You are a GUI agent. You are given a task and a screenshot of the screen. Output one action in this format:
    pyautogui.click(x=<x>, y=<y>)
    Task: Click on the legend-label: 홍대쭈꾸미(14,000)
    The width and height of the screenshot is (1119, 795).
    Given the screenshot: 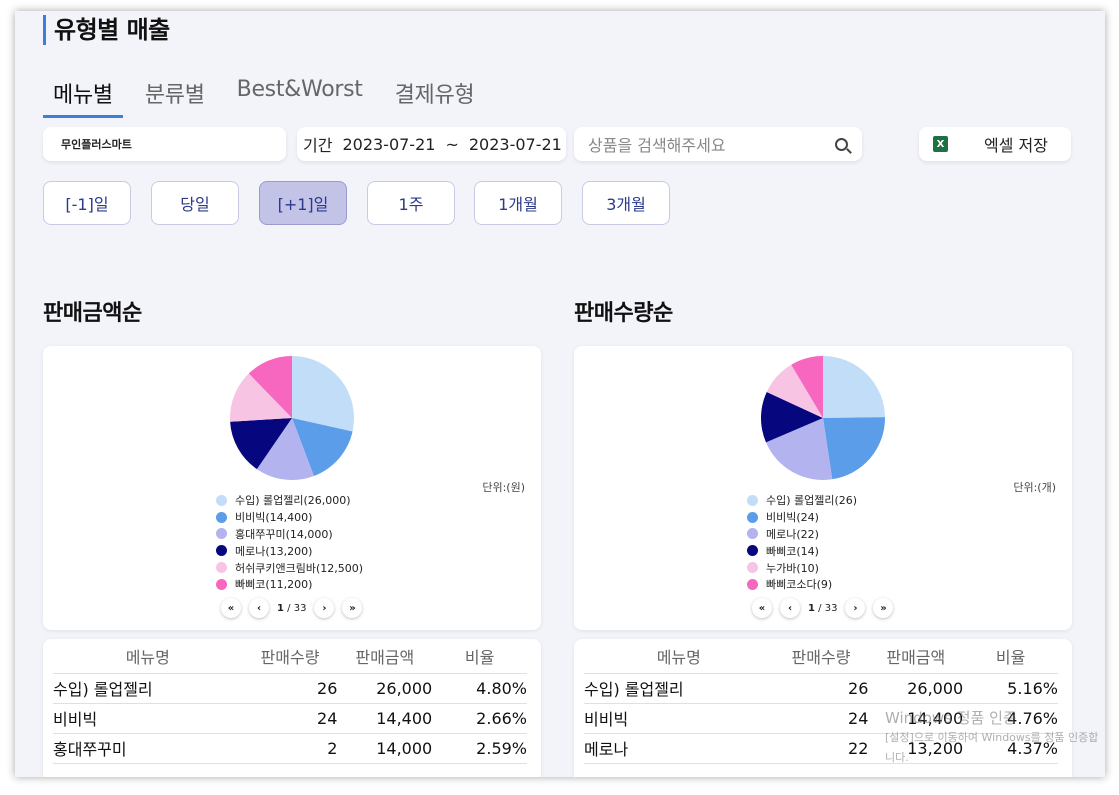 What is the action you would take?
    pyautogui.click(x=284, y=534)
    